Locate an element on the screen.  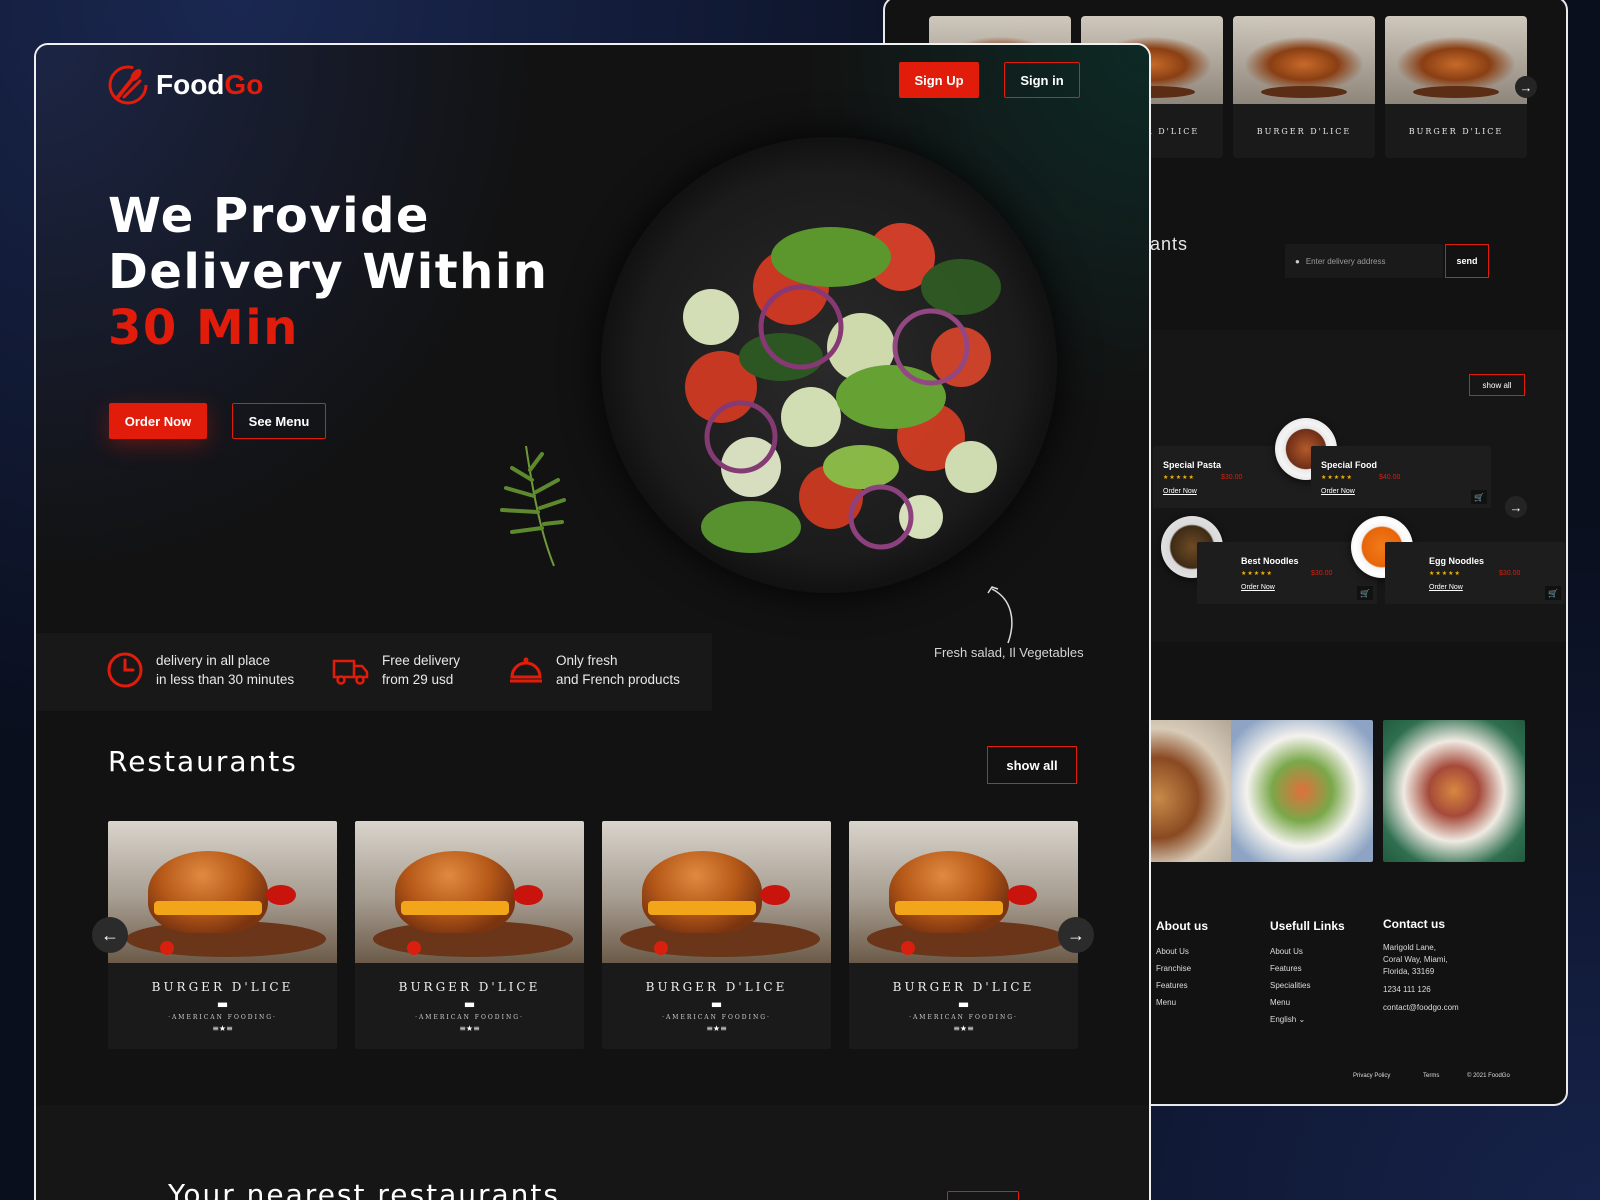
privacy-link: Privacy Policy is located at coordinates (1371, 1076).